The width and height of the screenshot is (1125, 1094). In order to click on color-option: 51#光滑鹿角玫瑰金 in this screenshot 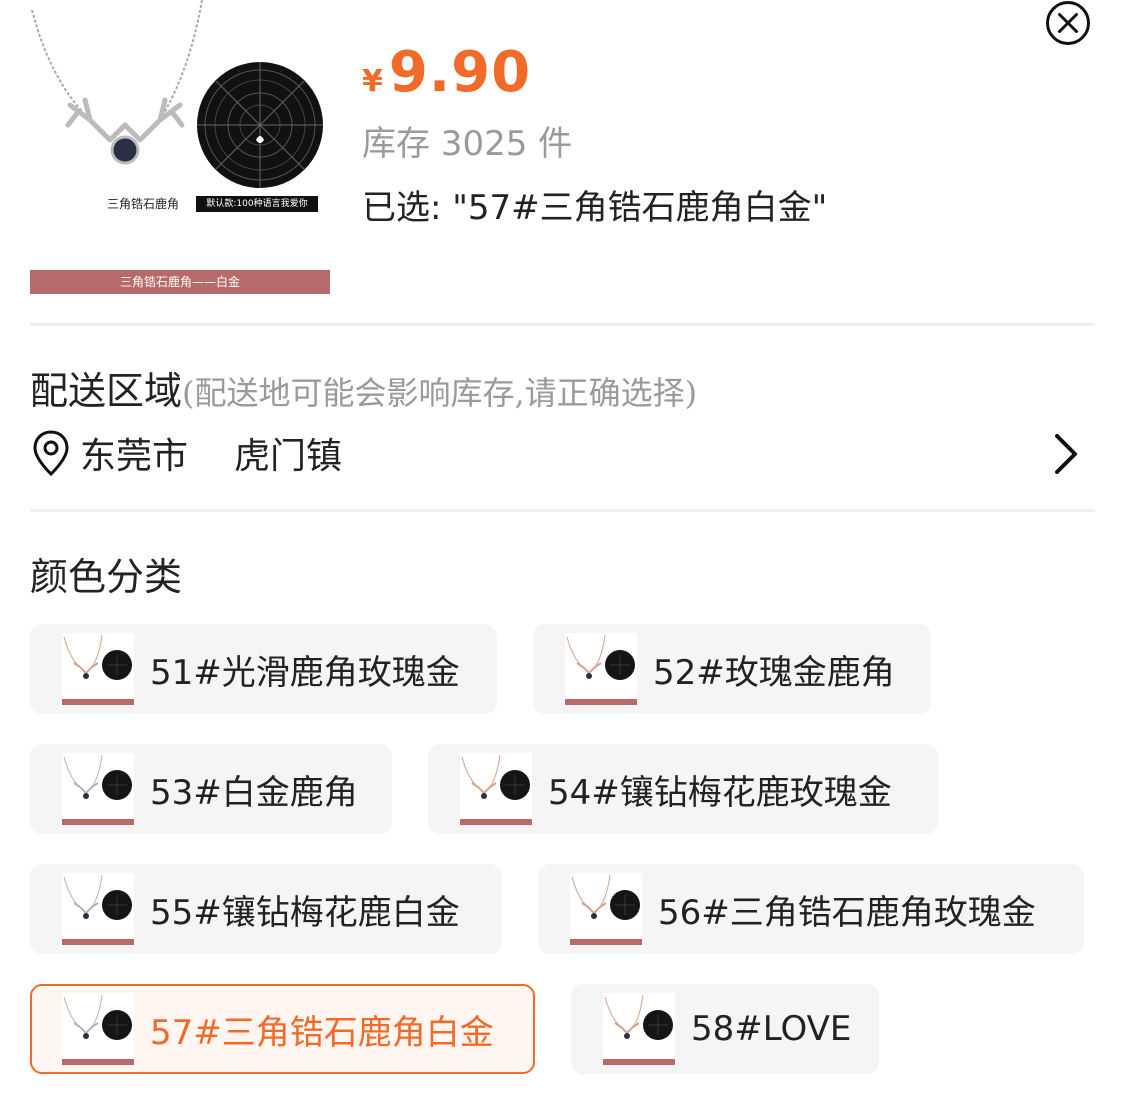, I will do `click(263, 669)`.